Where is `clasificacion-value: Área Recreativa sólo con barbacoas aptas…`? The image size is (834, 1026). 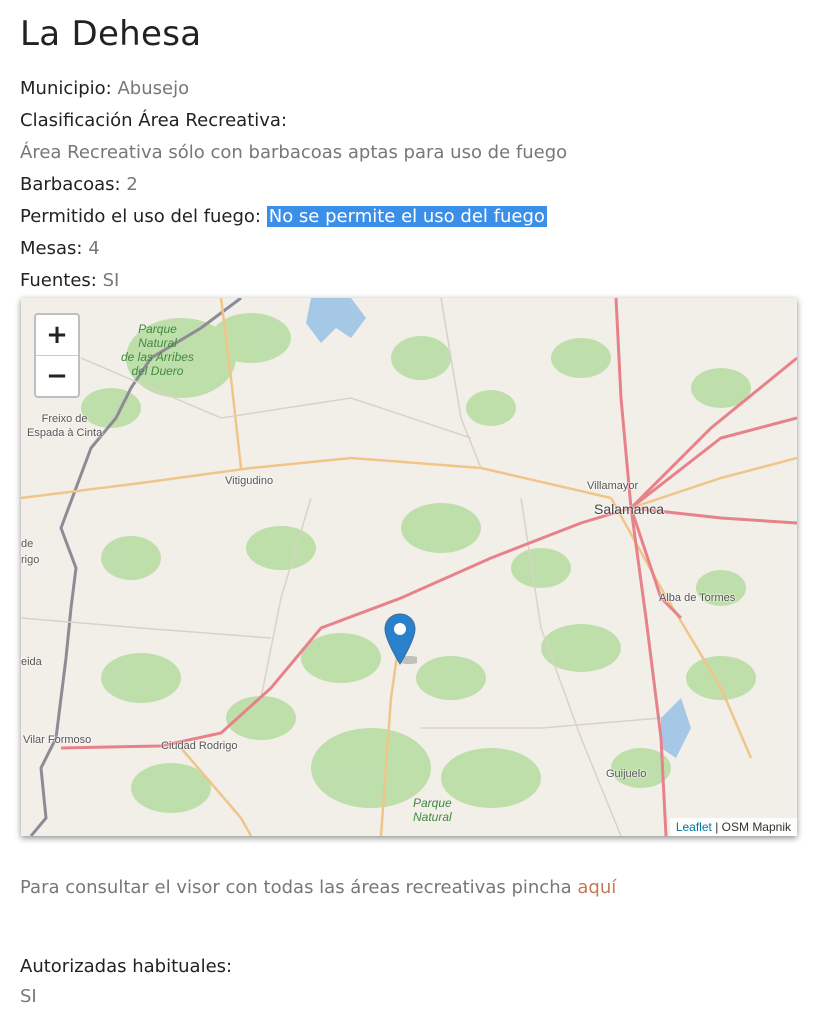 clasificacion-value: Área Recreativa sólo con barbacoas aptas… is located at coordinates (294, 152).